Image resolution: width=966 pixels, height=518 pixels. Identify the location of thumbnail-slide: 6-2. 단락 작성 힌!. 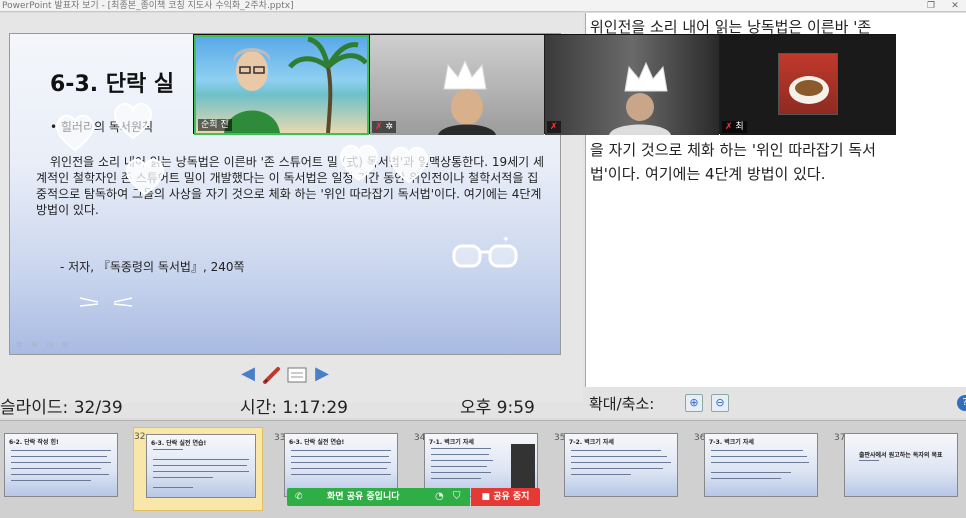
(66, 469).